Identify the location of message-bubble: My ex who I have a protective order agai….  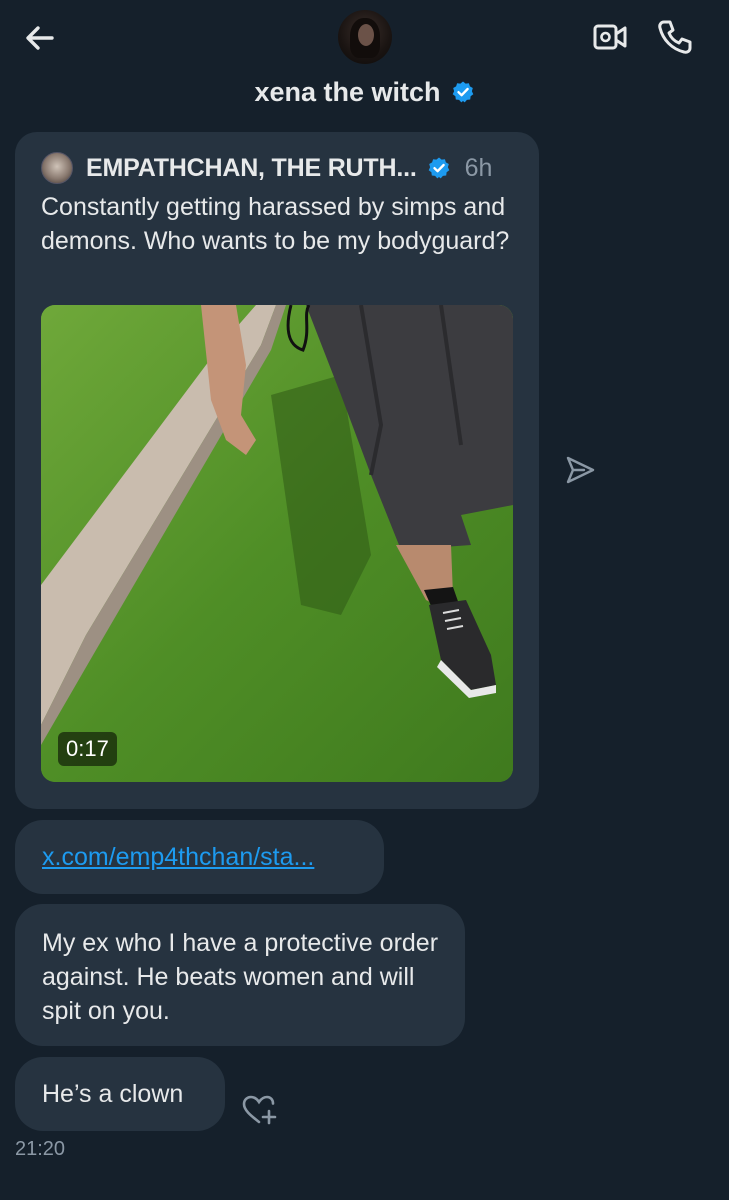
(240, 975).